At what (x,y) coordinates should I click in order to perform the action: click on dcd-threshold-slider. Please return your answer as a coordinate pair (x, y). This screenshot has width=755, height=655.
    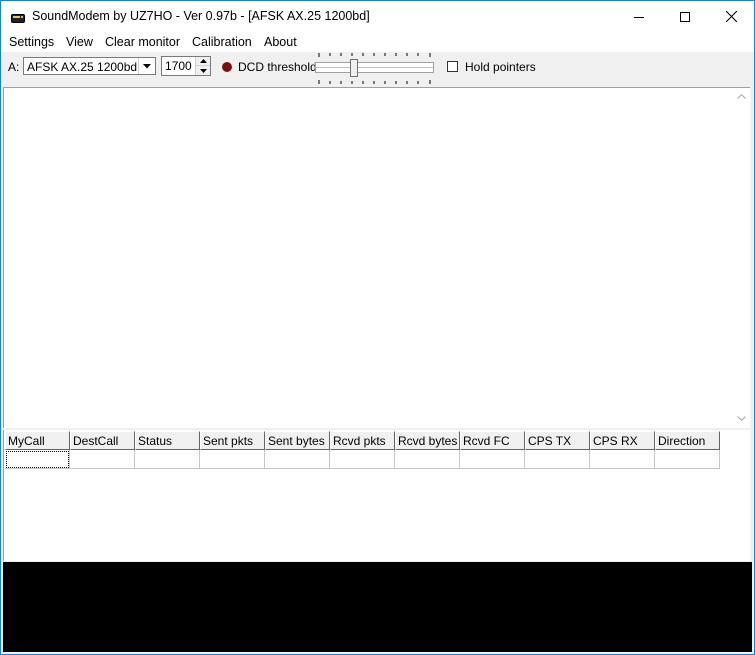
    Looking at the image, I should click on (375, 68).